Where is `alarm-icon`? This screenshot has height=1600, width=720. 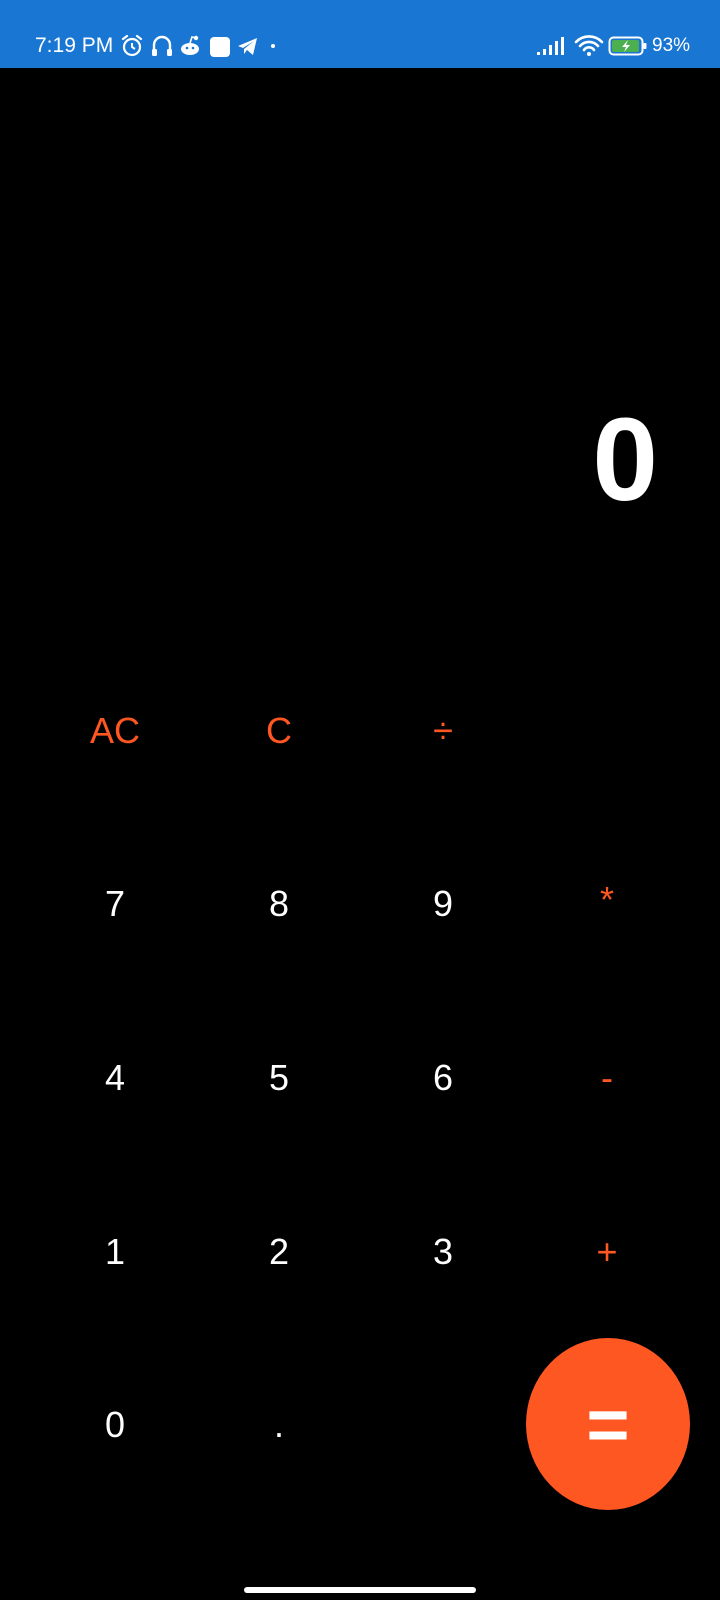
alarm-icon is located at coordinates (132, 45).